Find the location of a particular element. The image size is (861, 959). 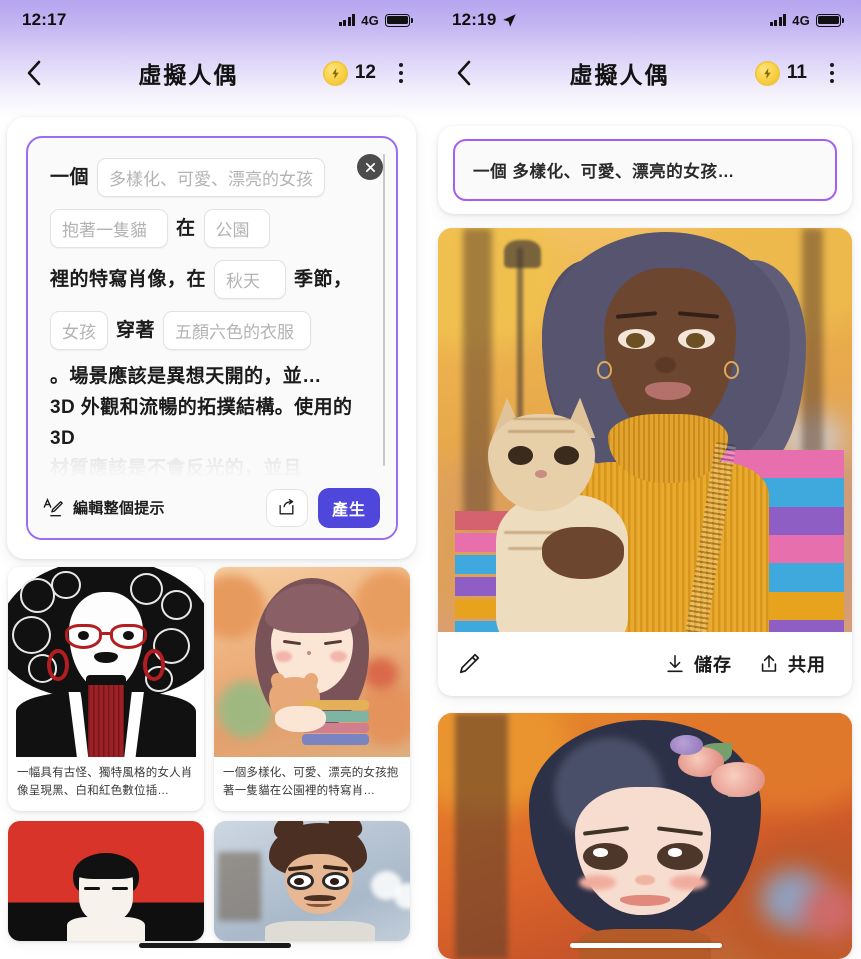

result-action-bar: 儲存 共用 is located at coordinates (645, 664).